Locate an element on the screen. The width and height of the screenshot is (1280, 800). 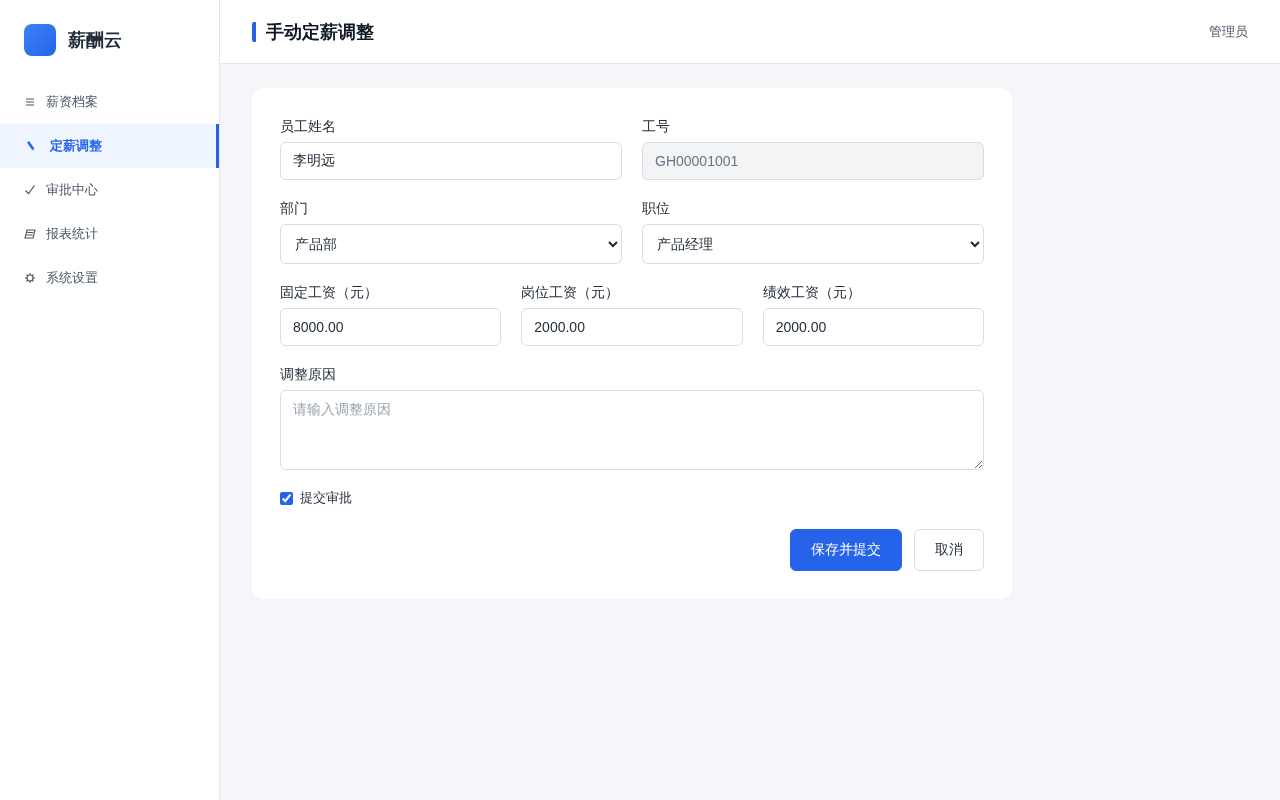
brand-name: 薪酬云 is located at coordinates (95, 40).